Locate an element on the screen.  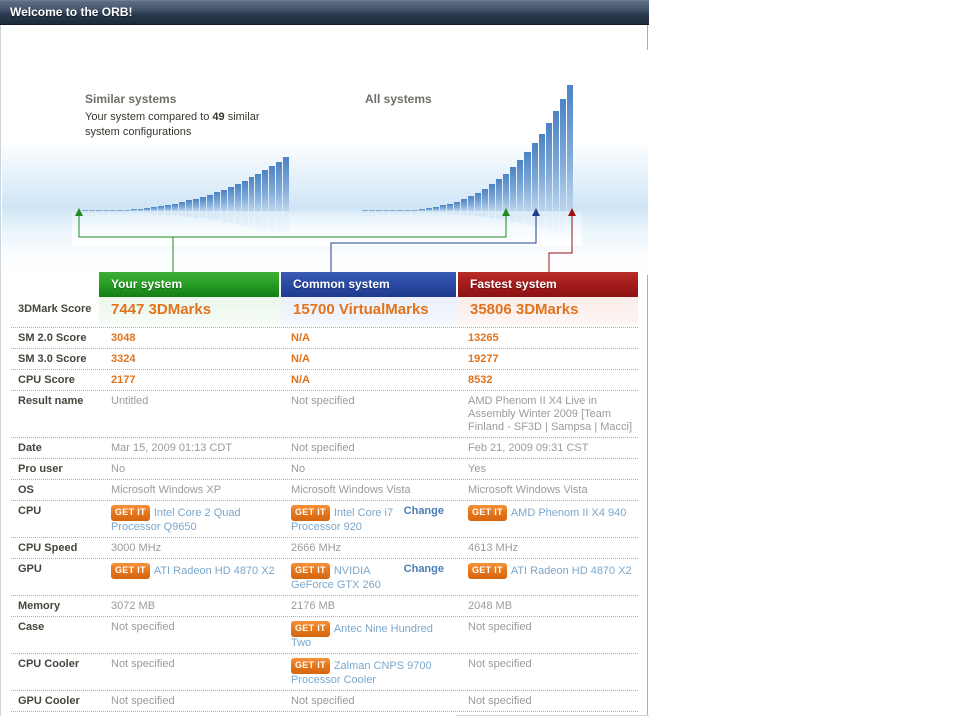
cell-common: Change GET IT Intel Core i7 Processor 920 is located at coordinates (369, 519).